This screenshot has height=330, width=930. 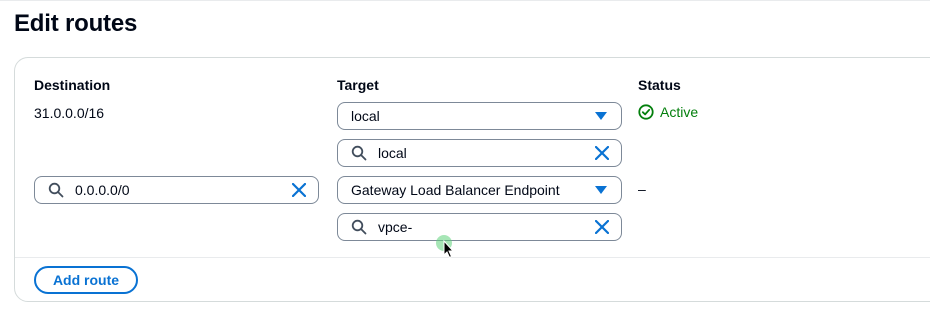 I want to click on status-badge: Active, so click(x=668, y=112).